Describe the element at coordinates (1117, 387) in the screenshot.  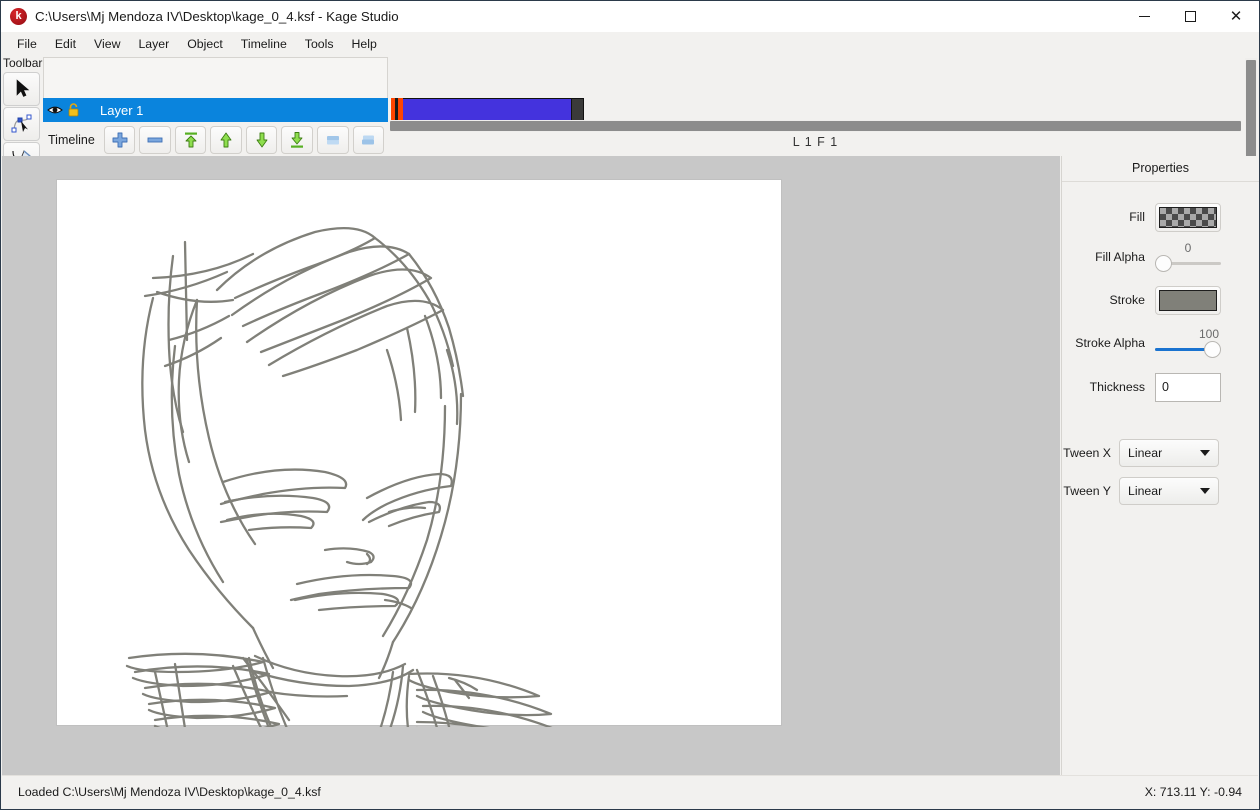
I see `thickness-label: Thickness` at that location.